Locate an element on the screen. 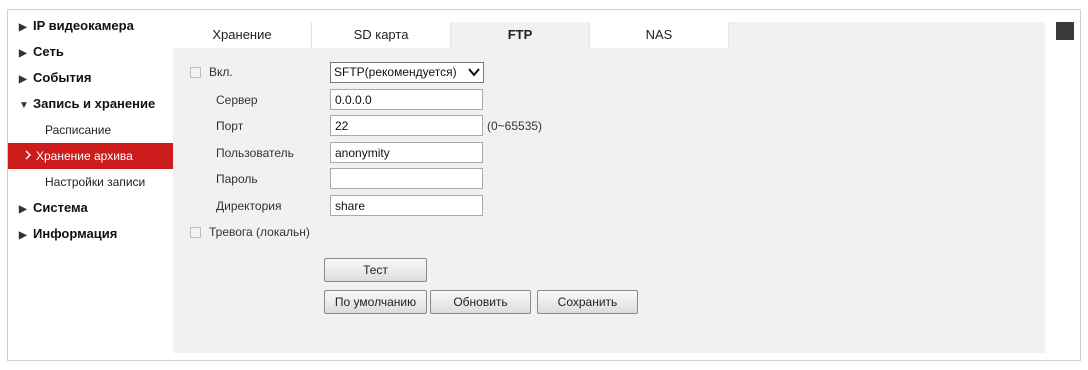 Image resolution: width=1088 pixels, height=370 pixels. enable-checkbox is located at coordinates (195, 72).